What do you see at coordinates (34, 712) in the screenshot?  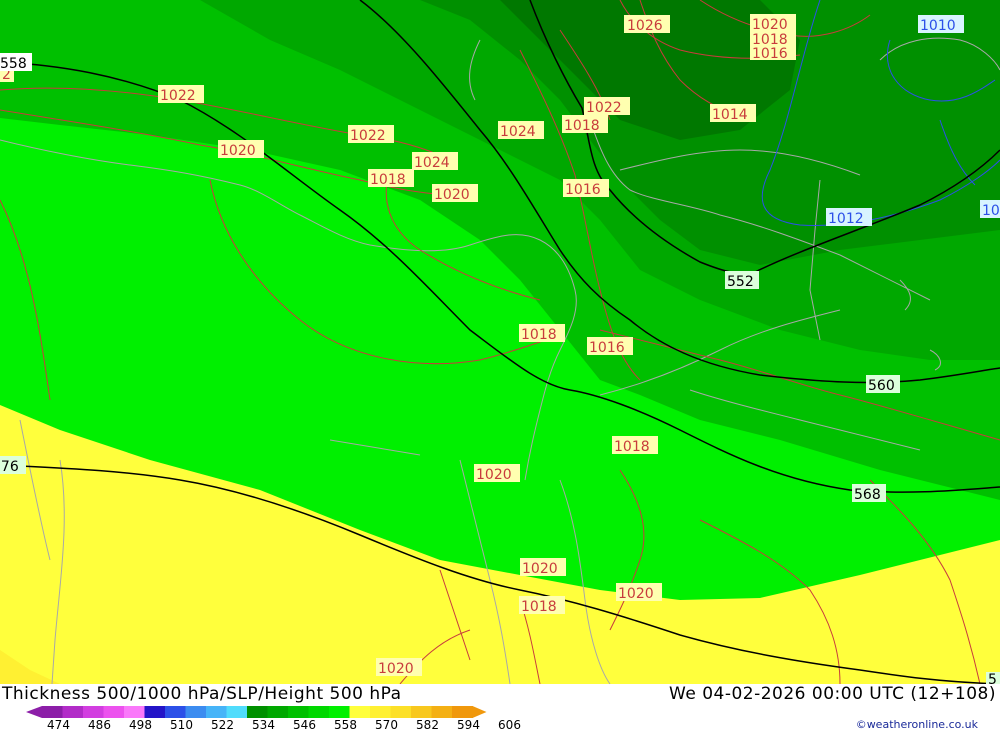 I see `colorbar-arrow-left` at bounding box center [34, 712].